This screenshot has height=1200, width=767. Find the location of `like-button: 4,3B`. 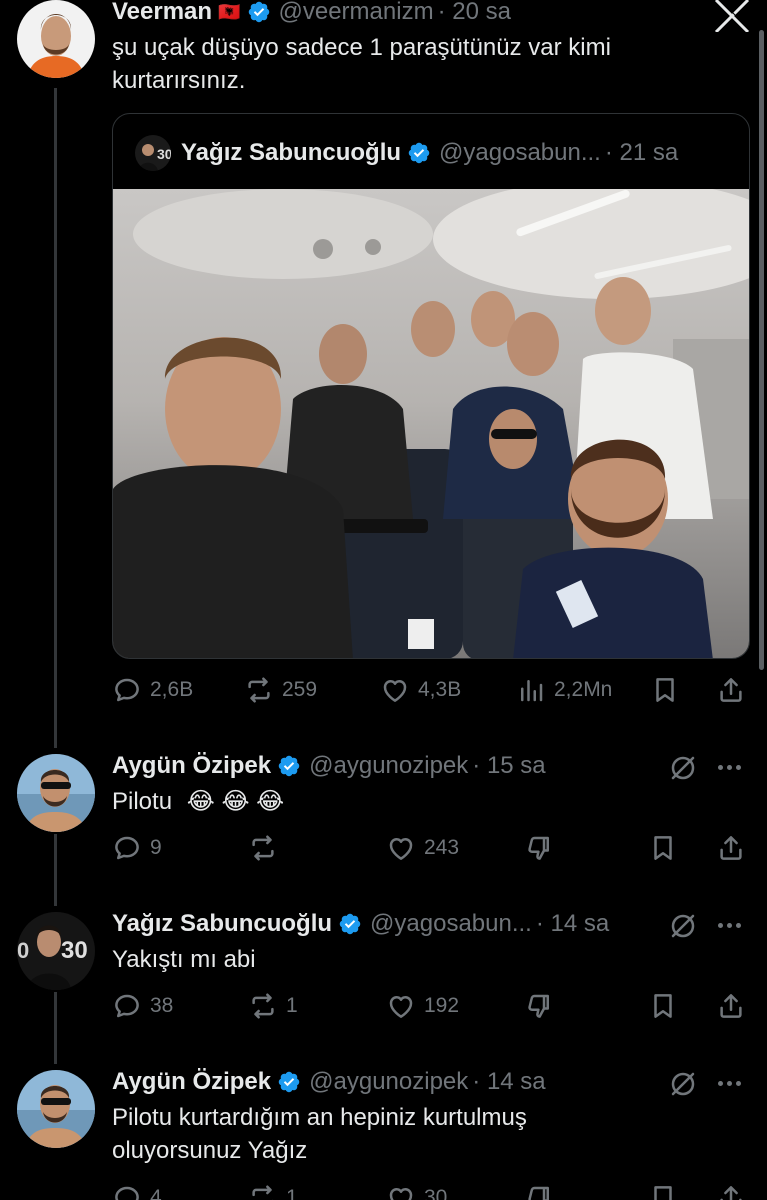

like-button: 4,3B is located at coordinates (420, 690).